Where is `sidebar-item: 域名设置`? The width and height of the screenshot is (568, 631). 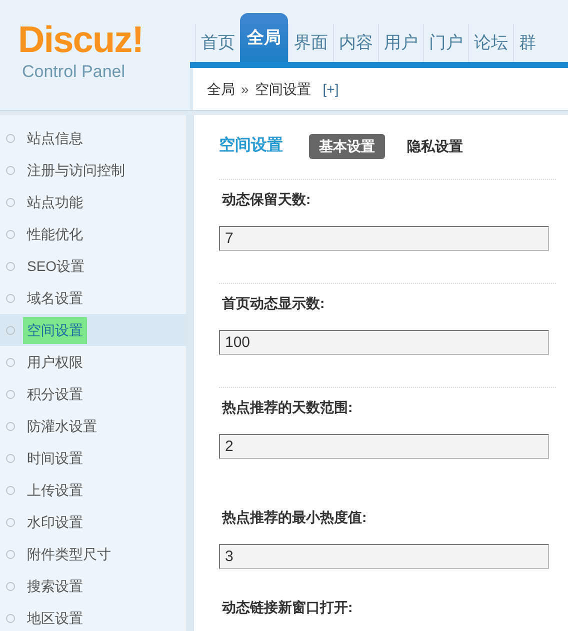
sidebar-item: 域名设置 is located at coordinates (93, 298).